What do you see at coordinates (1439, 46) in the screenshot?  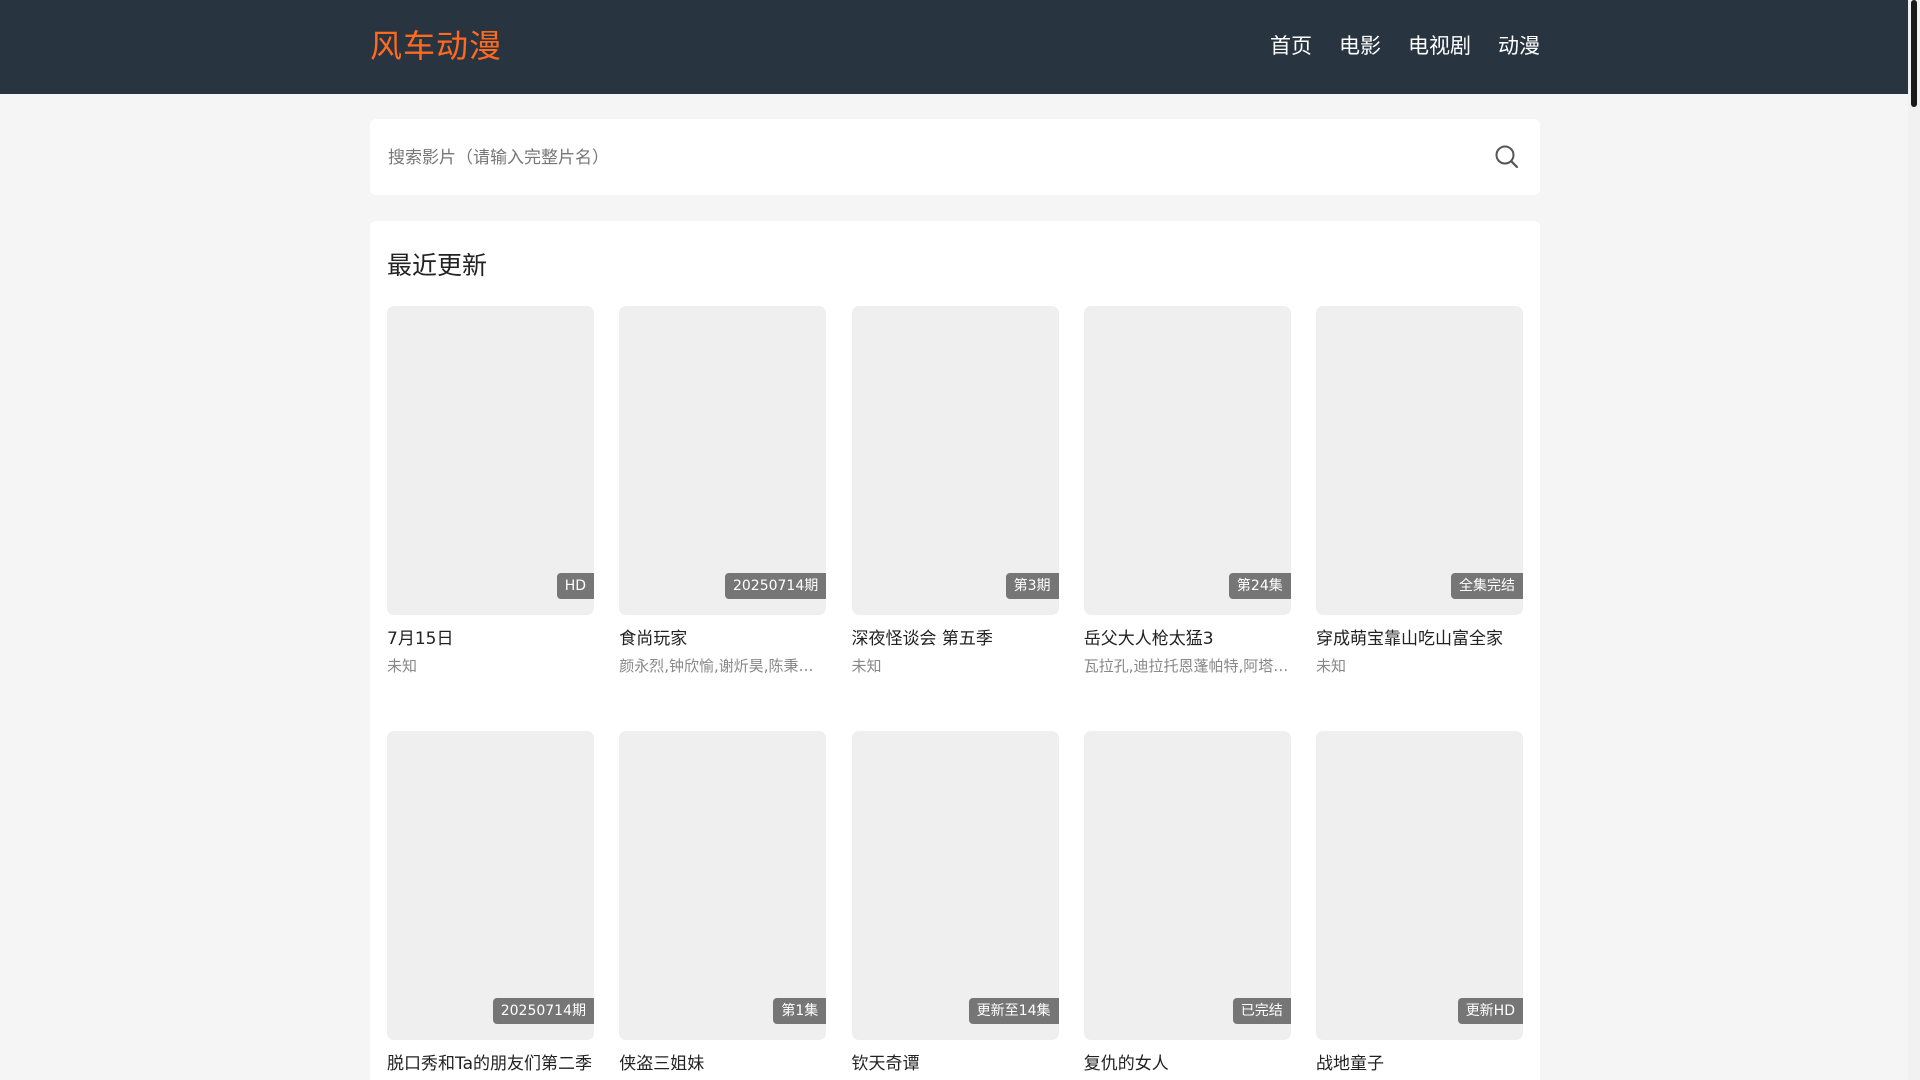 I see `nav-tv-series: 电视剧` at bounding box center [1439, 46].